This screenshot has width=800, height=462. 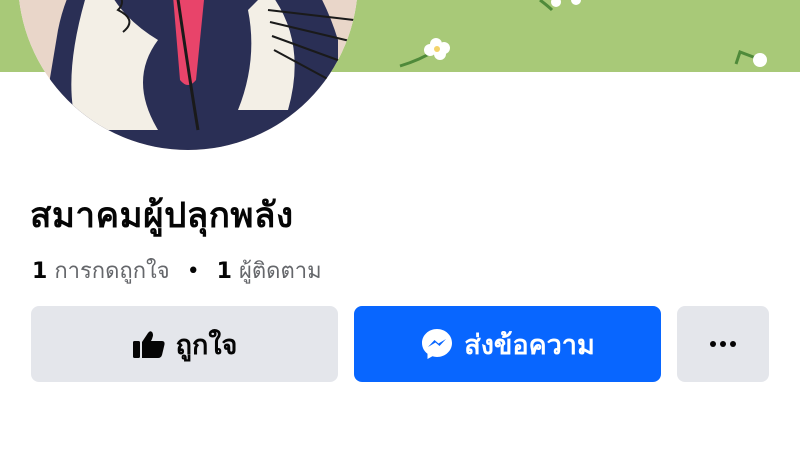 What do you see at coordinates (206, 345) in the screenshot?
I see `like-button-label: ถูกใจ` at bounding box center [206, 345].